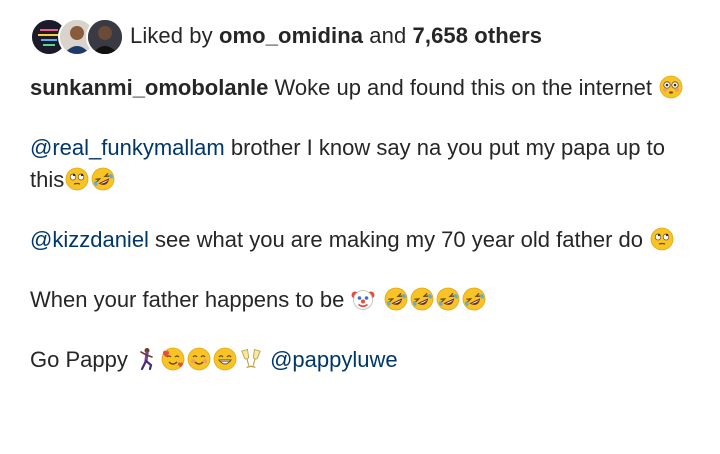 This screenshot has width=720, height=454. Describe the element at coordinates (82, 359) in the screenshot. I see `caption-text-5: Go Pappy` at that location.